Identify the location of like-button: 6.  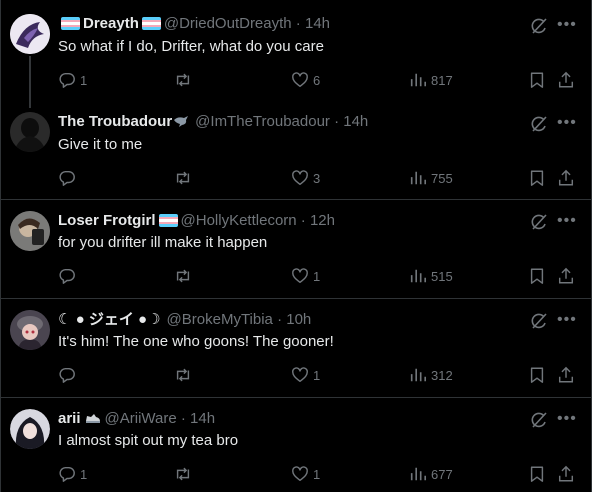
(305, 80).